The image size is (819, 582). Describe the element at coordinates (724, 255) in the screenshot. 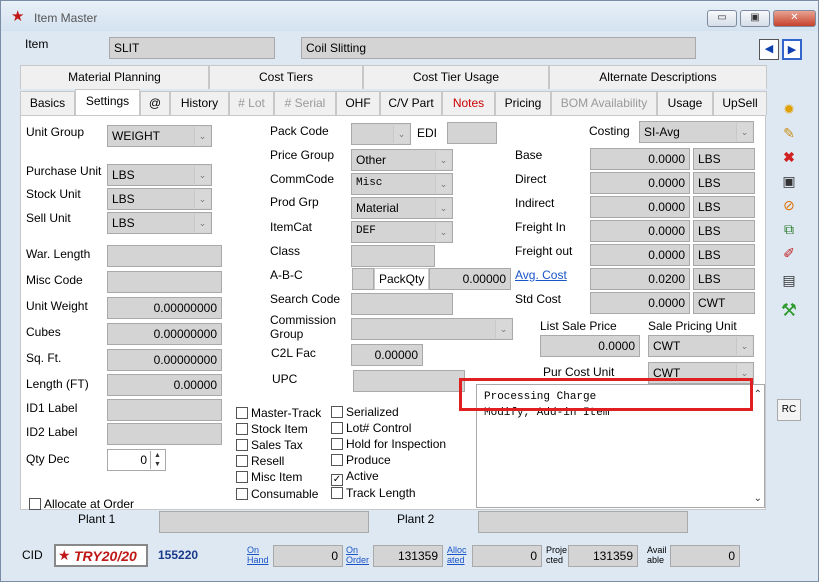

I see `freight-out-unit-field: LBS` at that location.